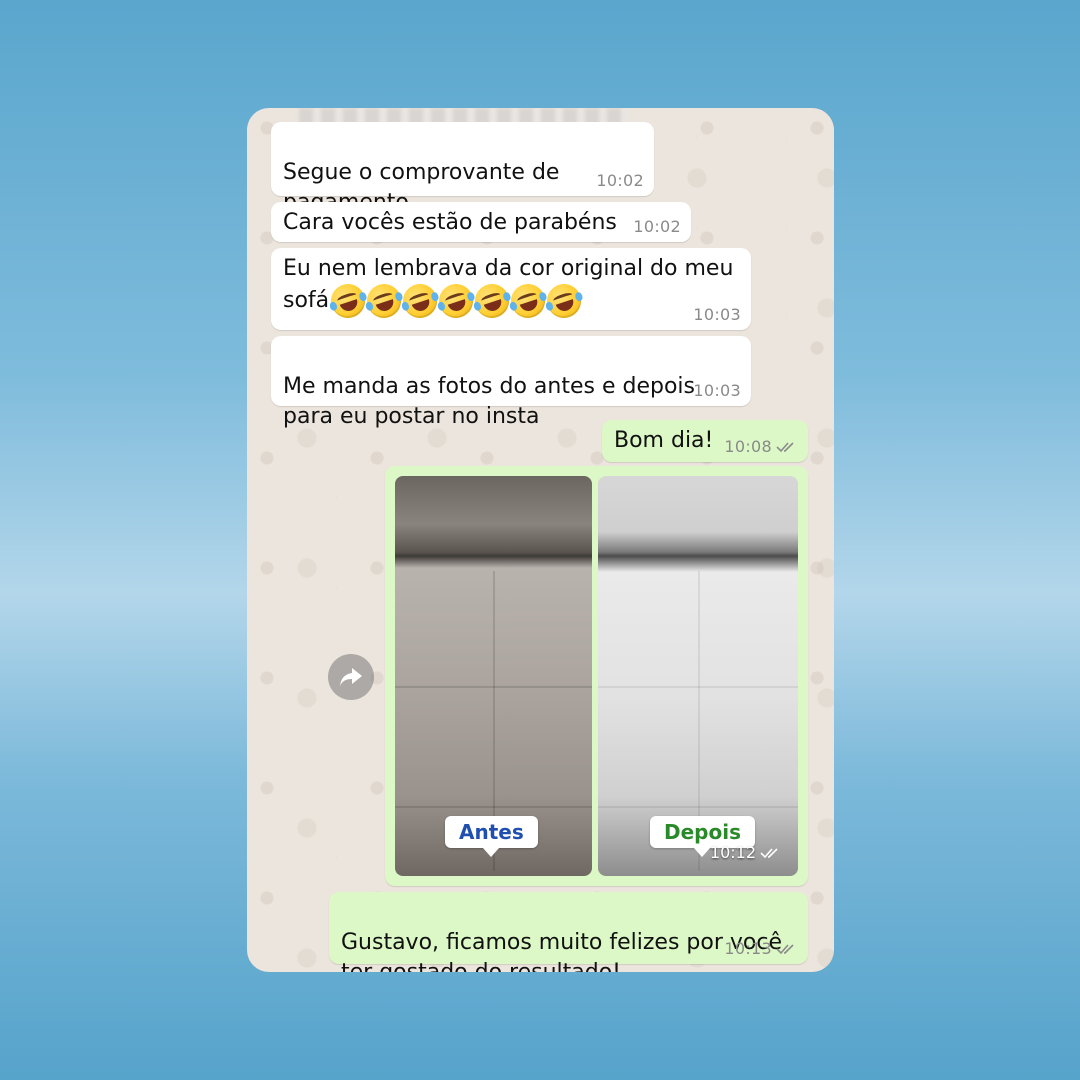 This screenshot has height=1080, width=1080. Describe the element at coordinates (306, 300) in the screenshot. I see `message-text-sofa: sofá` at that location.